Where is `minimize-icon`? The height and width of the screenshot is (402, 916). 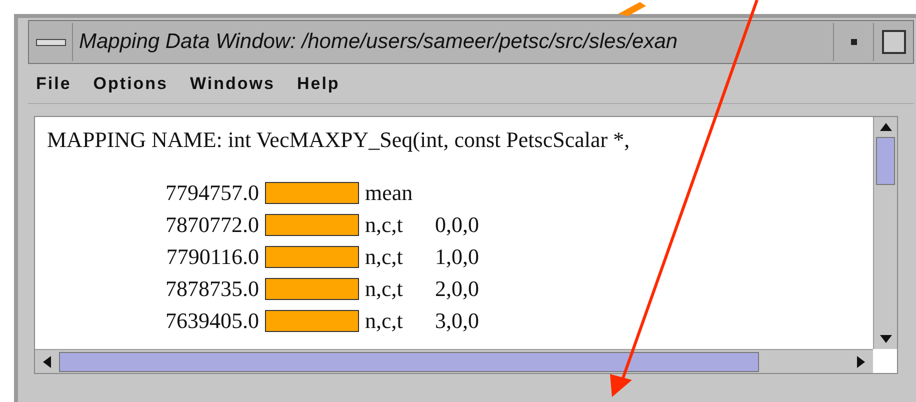 minimize-icon is located at coordinates (853, 42).